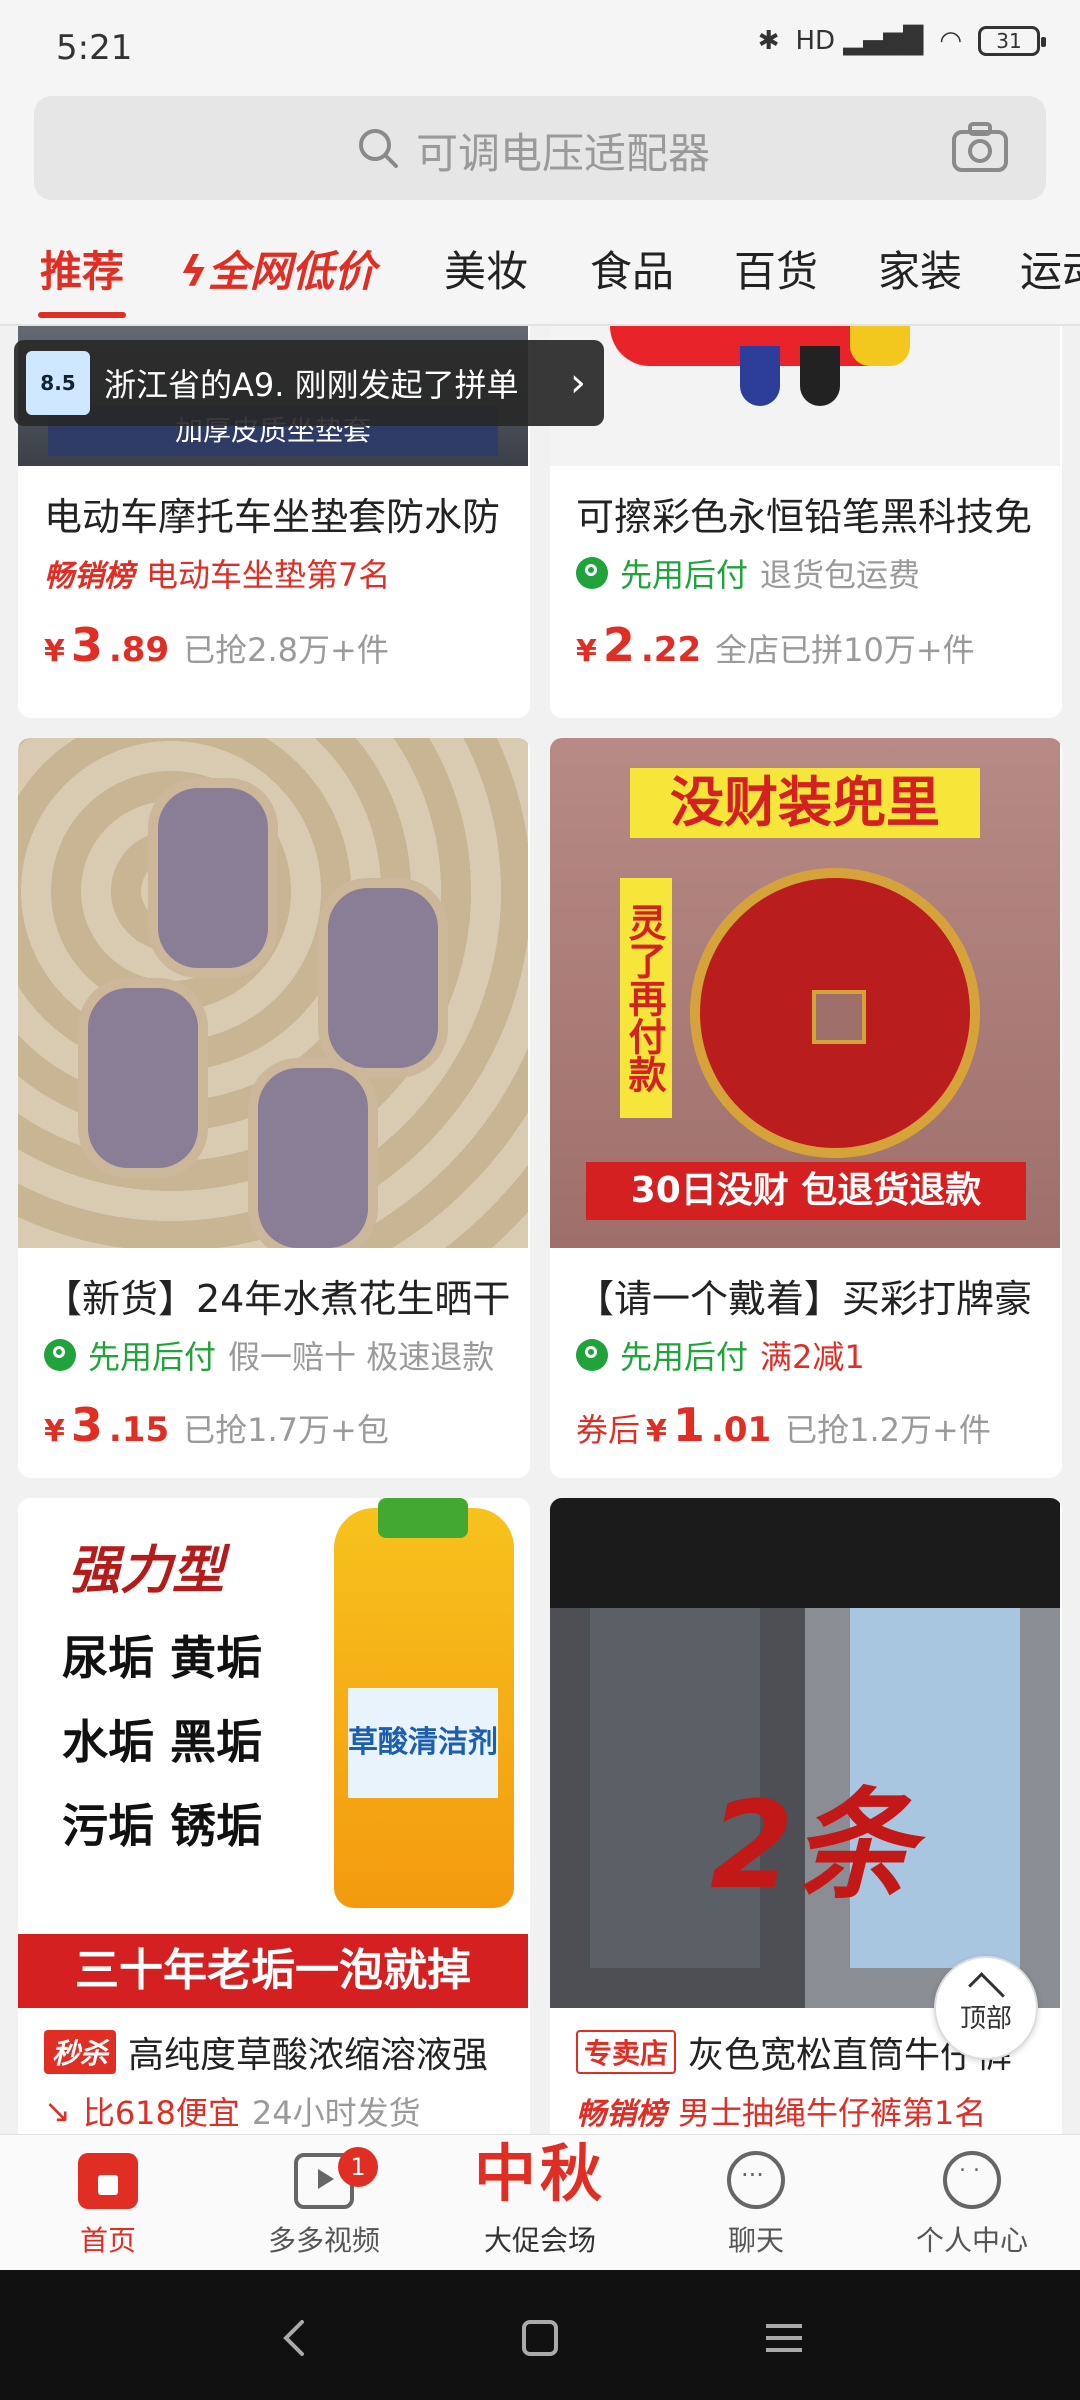  Describe the element at coordinates (194, 271) in the screenshot. I see `lightning-icon: ϟ` at that location.